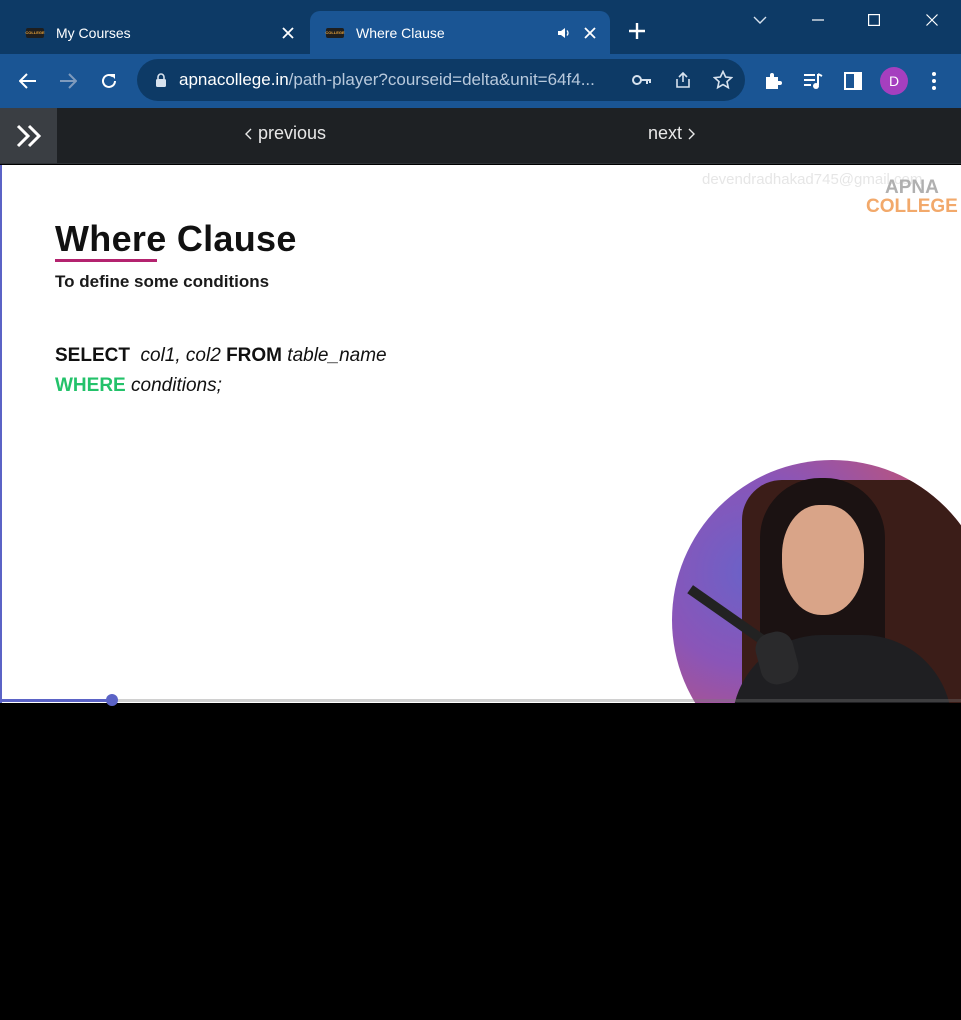  Describe the element at coordinates (162, 281) in the screenshot. I see `slide-subtitle: To define some conditions` at that location.